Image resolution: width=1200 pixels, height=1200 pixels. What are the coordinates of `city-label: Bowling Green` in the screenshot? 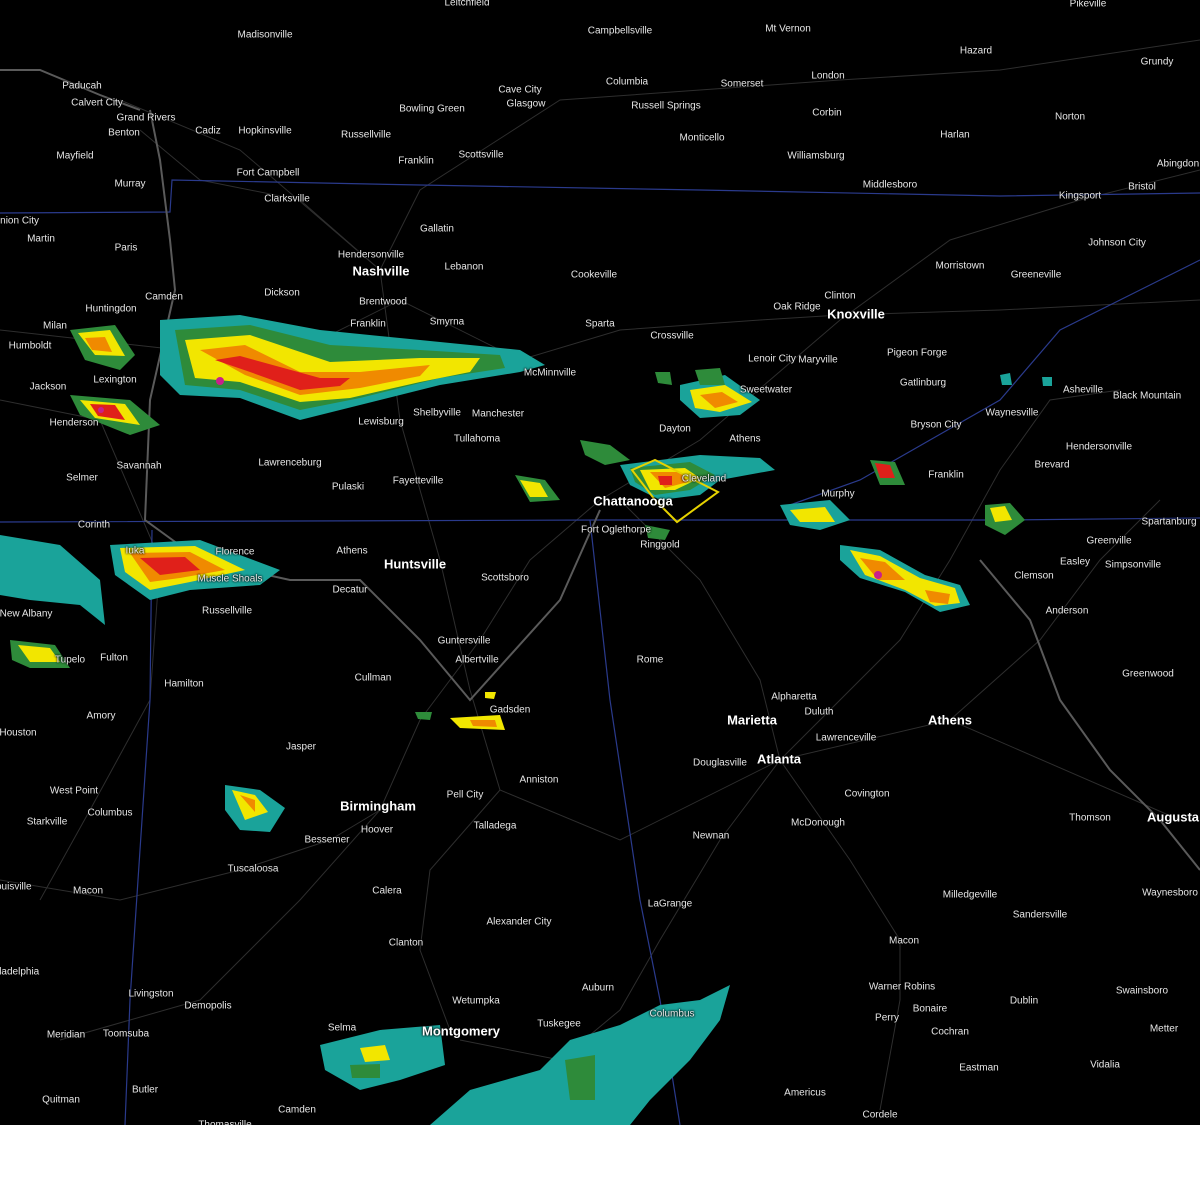 It's located at (432, 109).